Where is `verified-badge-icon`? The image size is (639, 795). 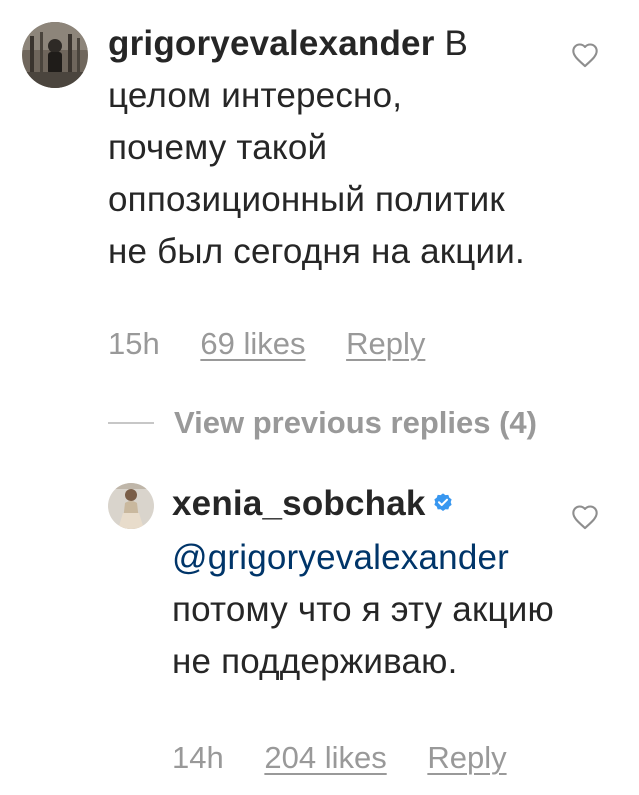
verified-badge-icon is located at coordinates (443, 503).